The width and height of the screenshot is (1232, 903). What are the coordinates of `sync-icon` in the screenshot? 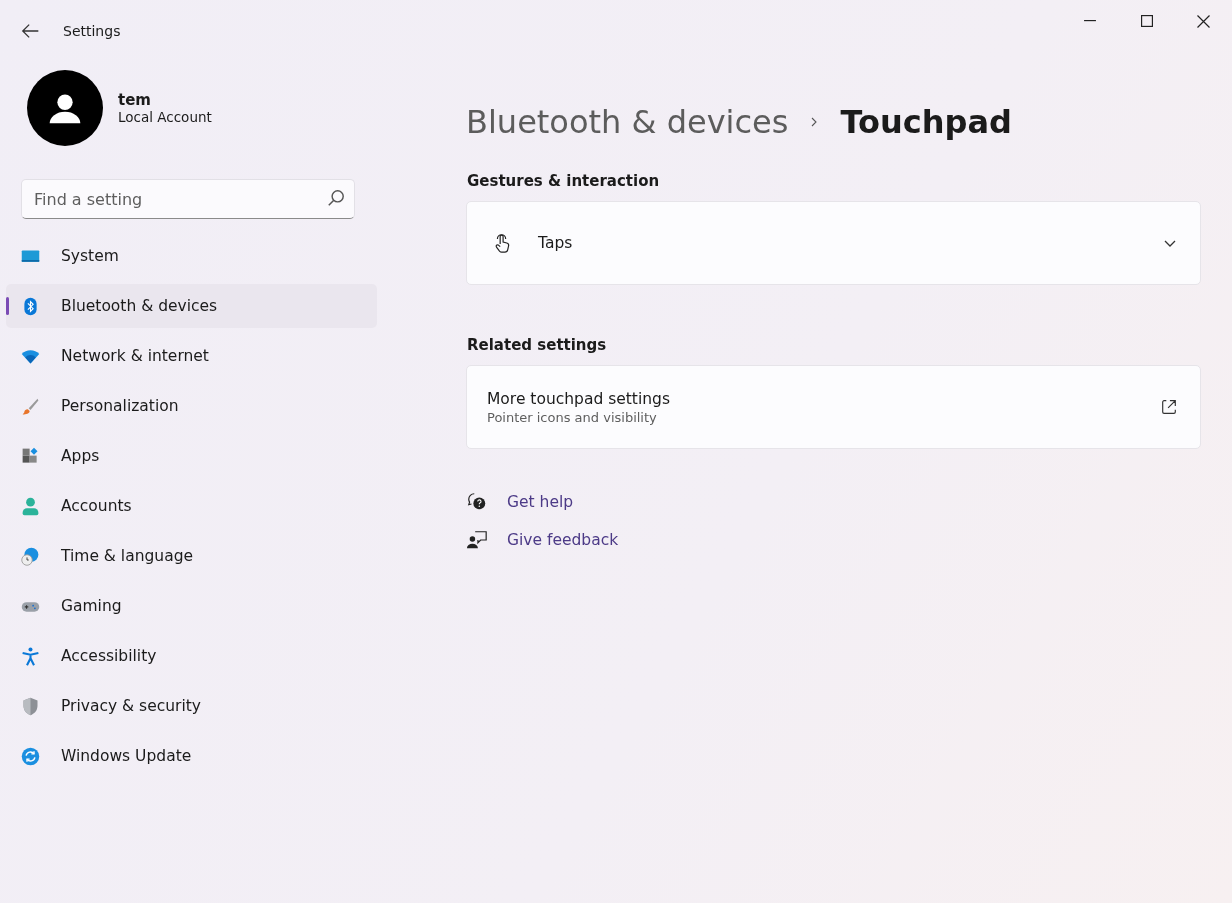 It's located at (30, 756).